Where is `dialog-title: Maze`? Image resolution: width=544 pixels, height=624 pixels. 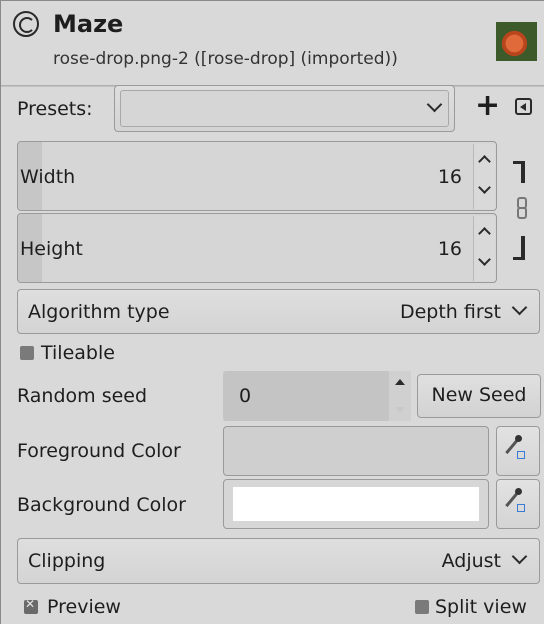 dialog-title: Maze is located at coordinates (88, 24).